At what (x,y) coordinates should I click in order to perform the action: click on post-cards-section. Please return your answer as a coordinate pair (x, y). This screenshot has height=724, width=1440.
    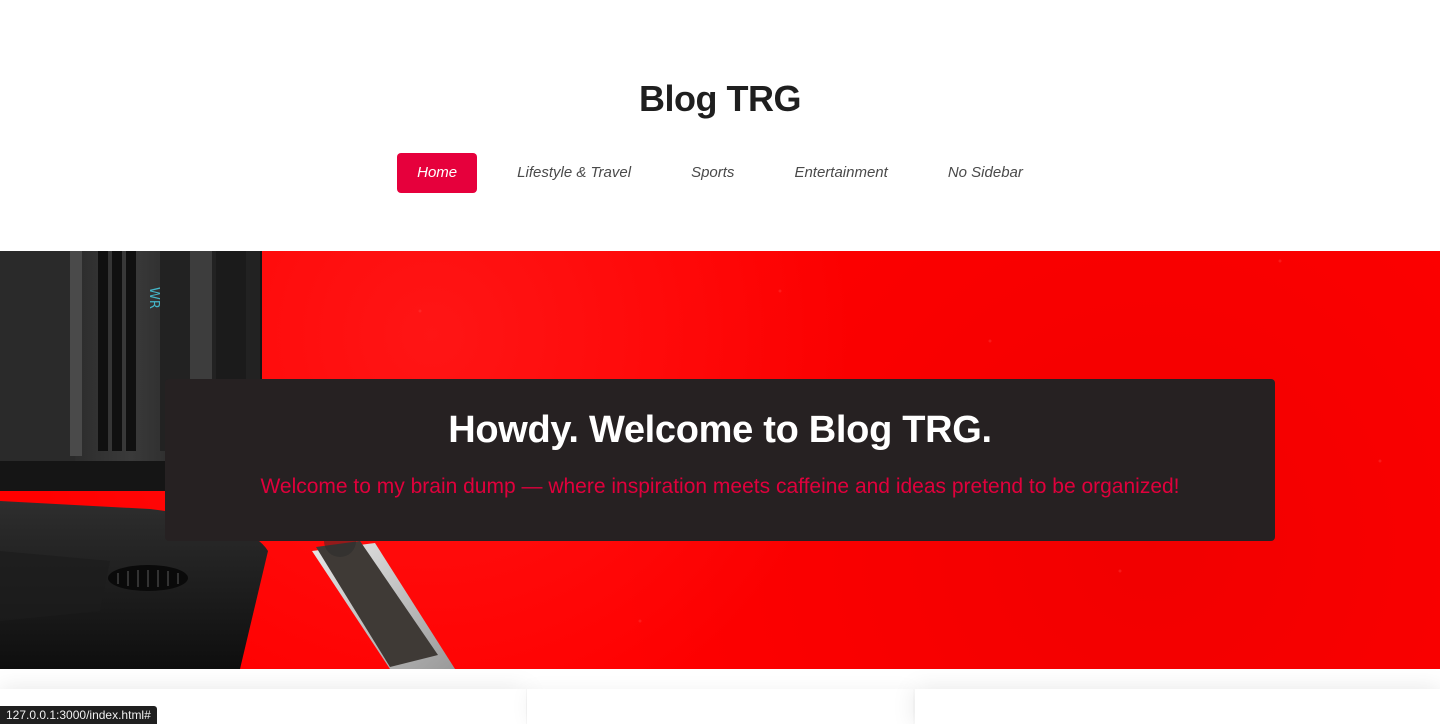
    Looking at the image, I should click on (720, 696).